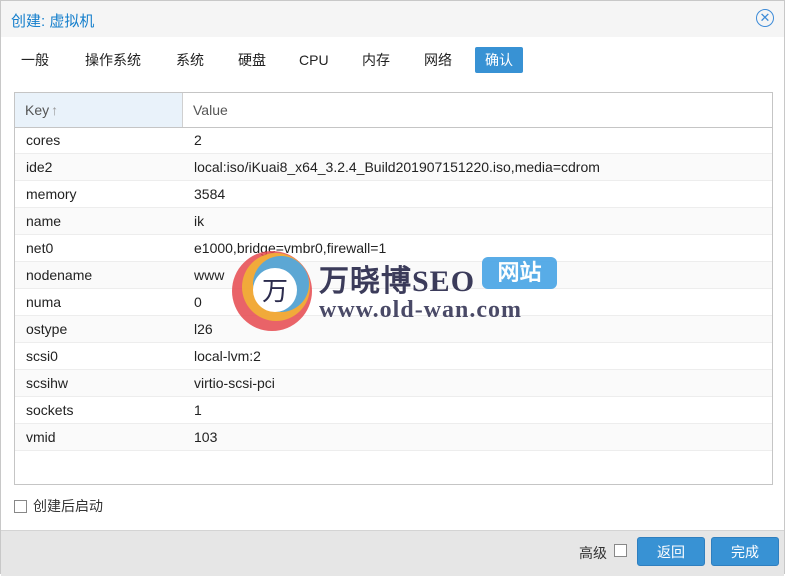 The width and height of the screenshot is (785, 576). I want to click on row-key: cores, so click(43, 140).